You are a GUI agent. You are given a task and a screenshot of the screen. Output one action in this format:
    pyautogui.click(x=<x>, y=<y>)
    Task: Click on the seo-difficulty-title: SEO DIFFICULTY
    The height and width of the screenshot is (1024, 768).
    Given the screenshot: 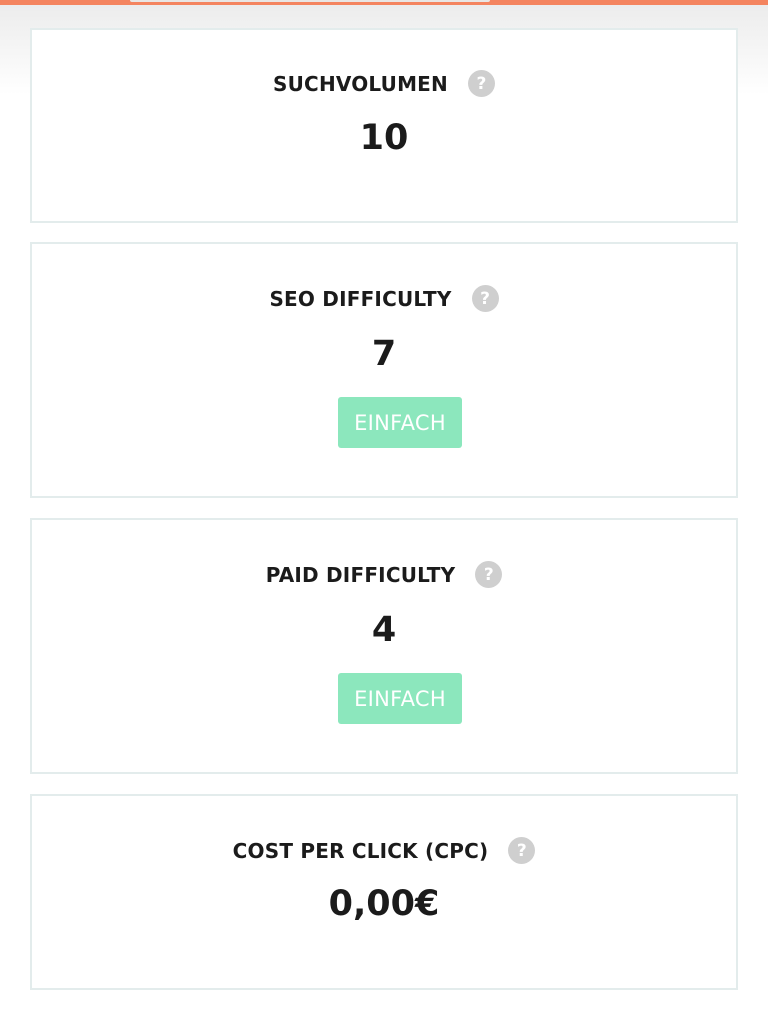 What is the action you would take?
    pyautogui.click(x=360, y=298)
    